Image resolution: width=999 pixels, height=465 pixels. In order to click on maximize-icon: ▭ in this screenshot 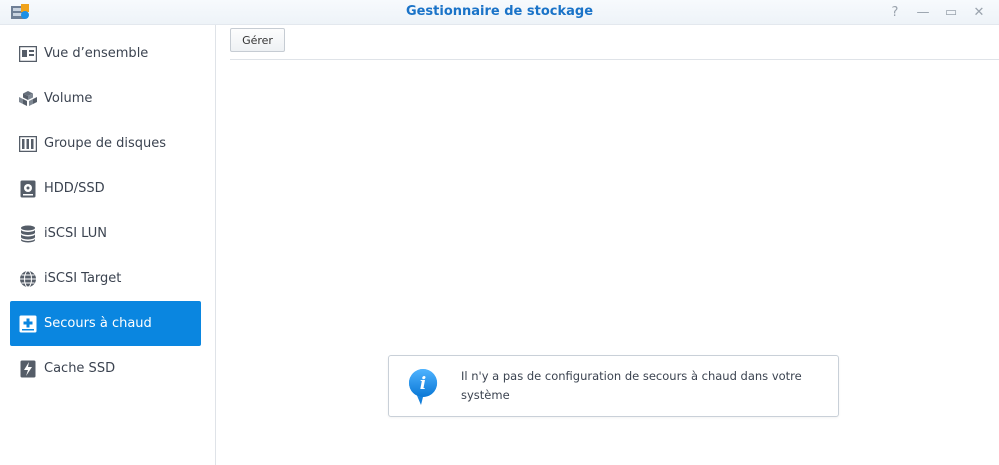, I will do `click(951, 12)`.